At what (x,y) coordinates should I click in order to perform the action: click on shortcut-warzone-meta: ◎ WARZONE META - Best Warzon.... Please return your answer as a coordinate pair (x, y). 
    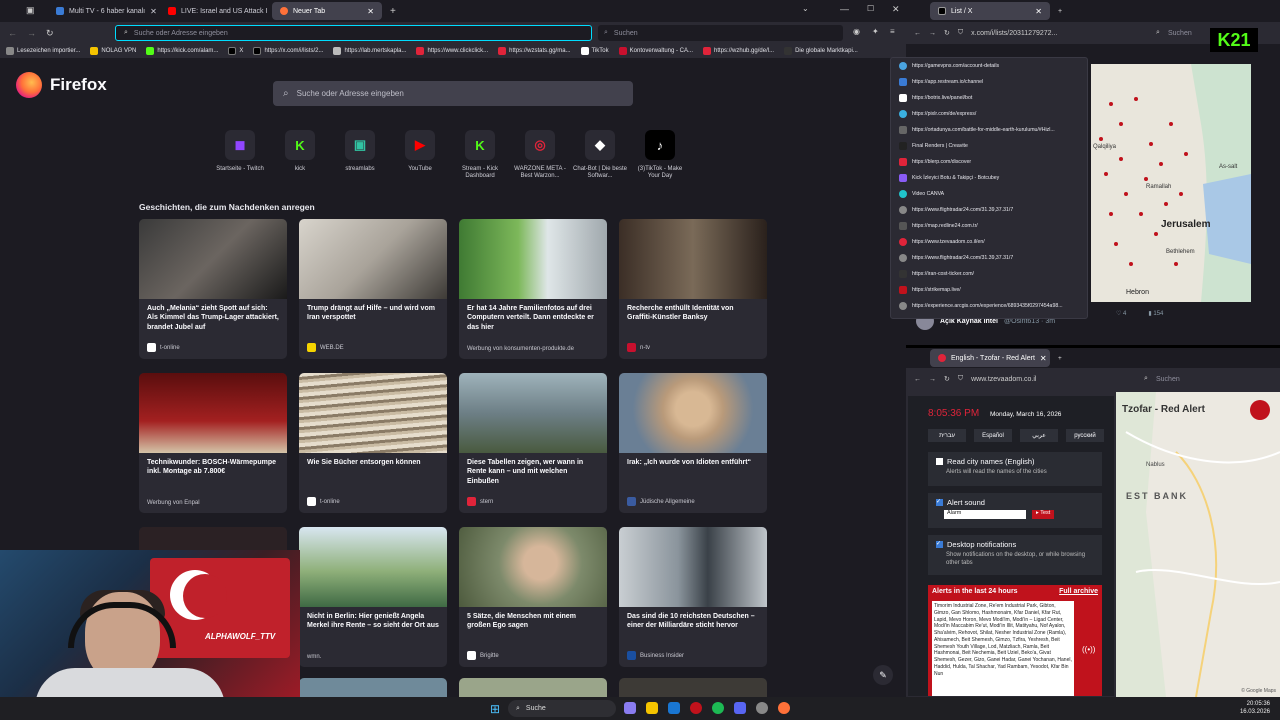
    Looking at the image, I should click on (540, 155).